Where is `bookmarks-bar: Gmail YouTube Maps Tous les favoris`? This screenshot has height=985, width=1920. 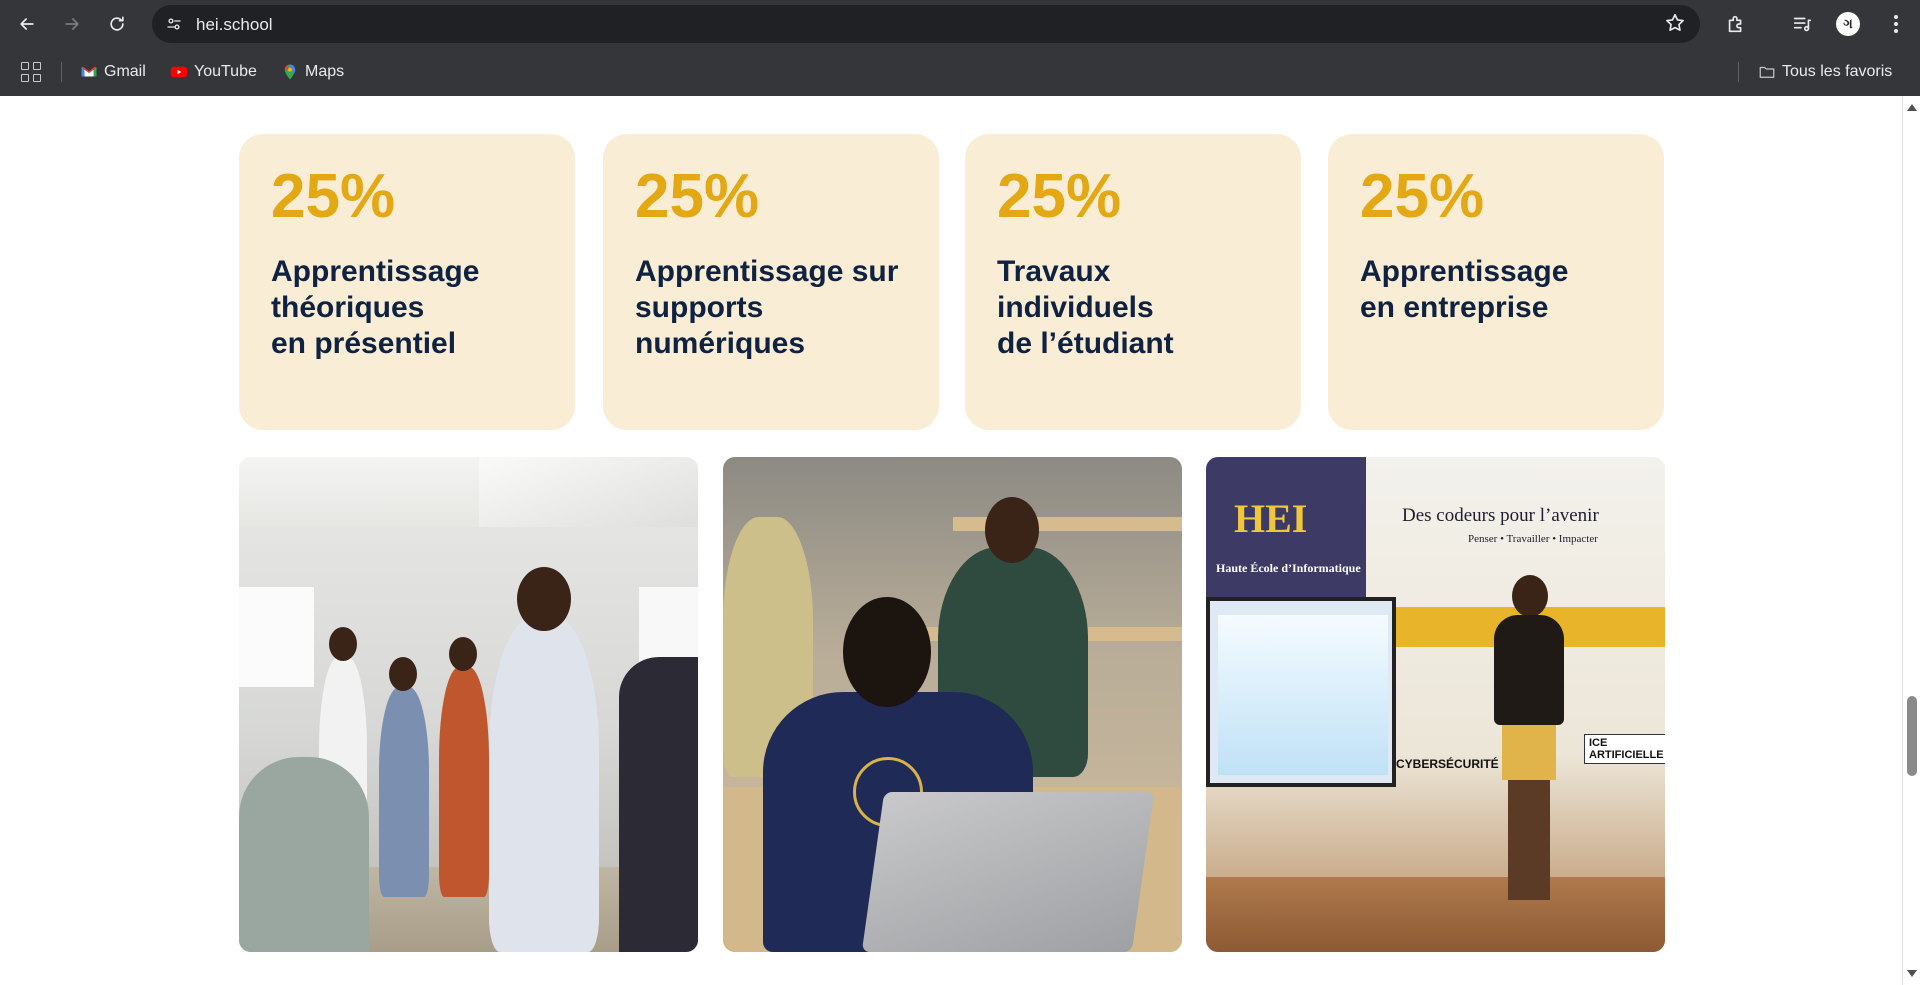 bookmarks-bar: Gmail YouTube Maps Tous les favoris is located at coordinates (960, 72).